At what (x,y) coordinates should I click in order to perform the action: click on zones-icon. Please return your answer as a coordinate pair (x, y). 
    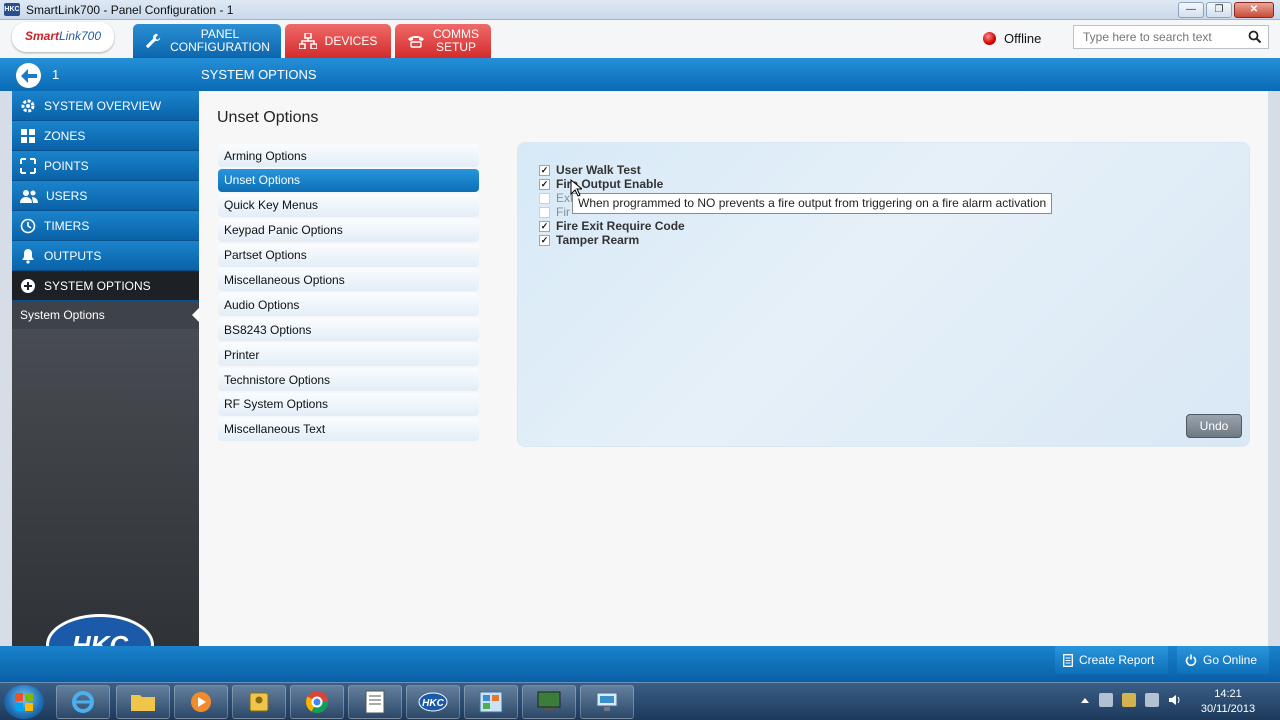
    Looking at the image, I should click on (28, 135).